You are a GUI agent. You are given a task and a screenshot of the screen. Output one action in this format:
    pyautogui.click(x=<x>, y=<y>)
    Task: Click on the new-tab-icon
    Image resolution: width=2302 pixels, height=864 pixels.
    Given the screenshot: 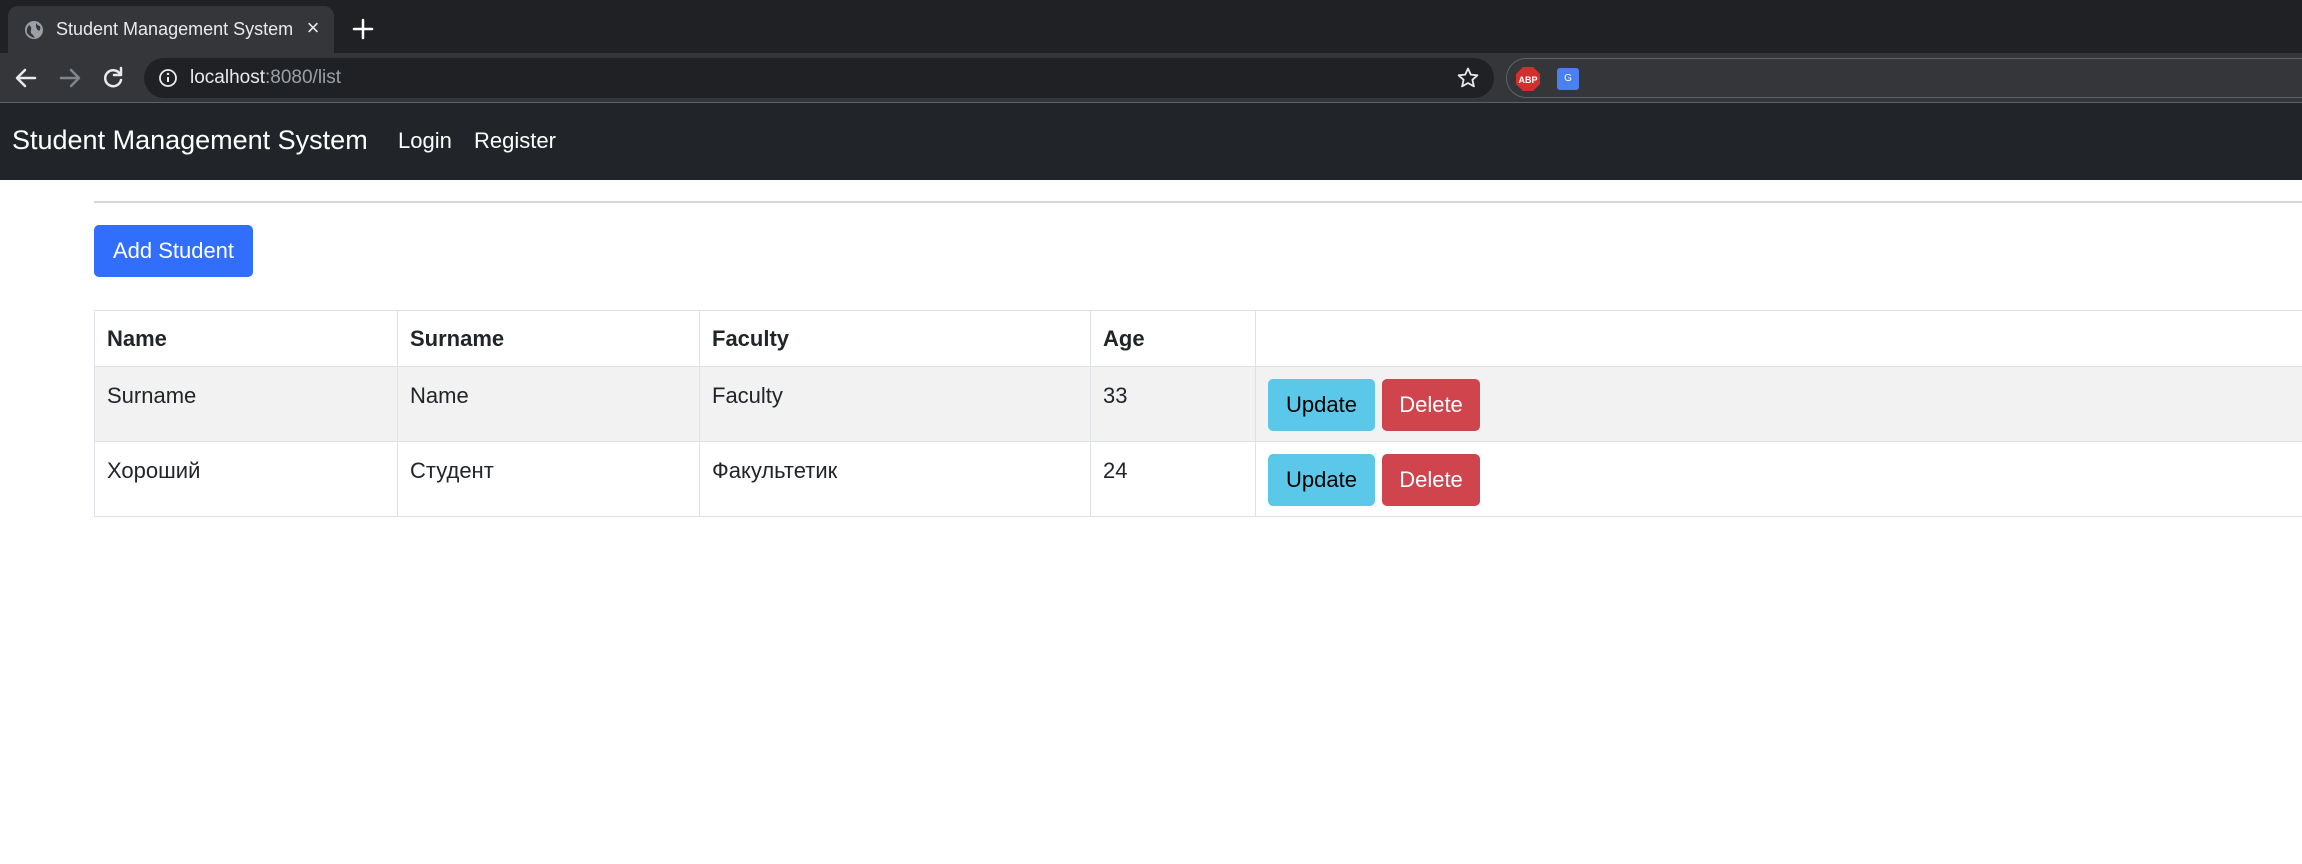 What is the action you would take?
    pyautogui.click(x=363, y=29)
    